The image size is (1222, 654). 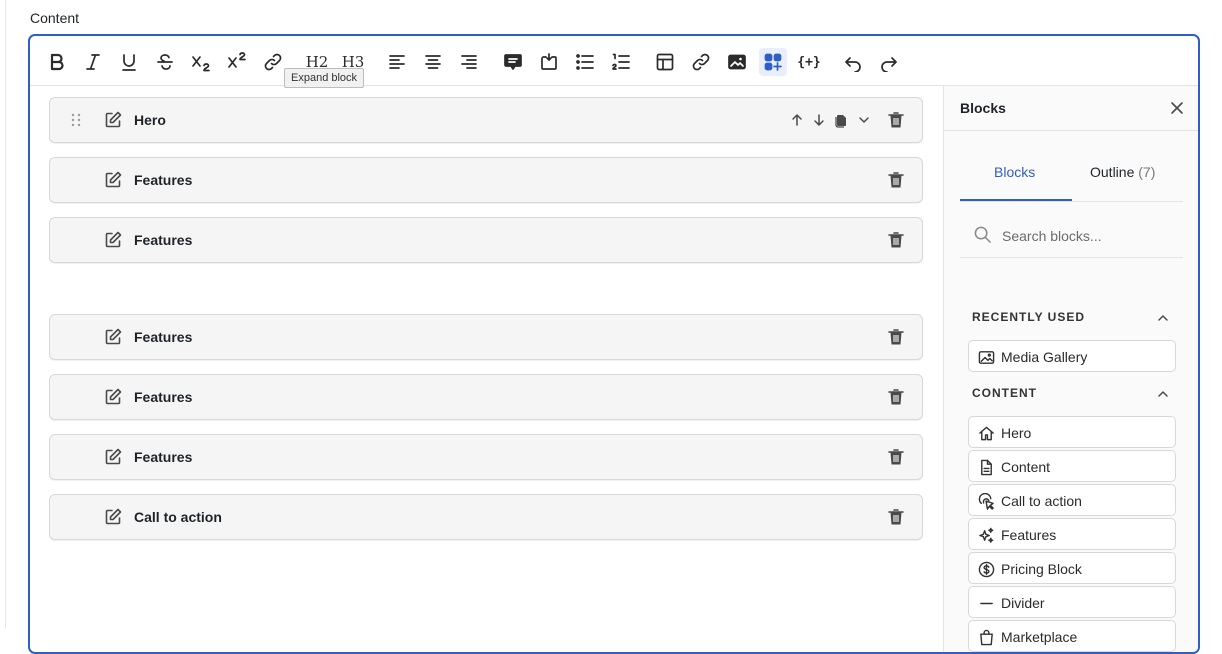 I want to click on underline-button, so click(x=129, y=62).